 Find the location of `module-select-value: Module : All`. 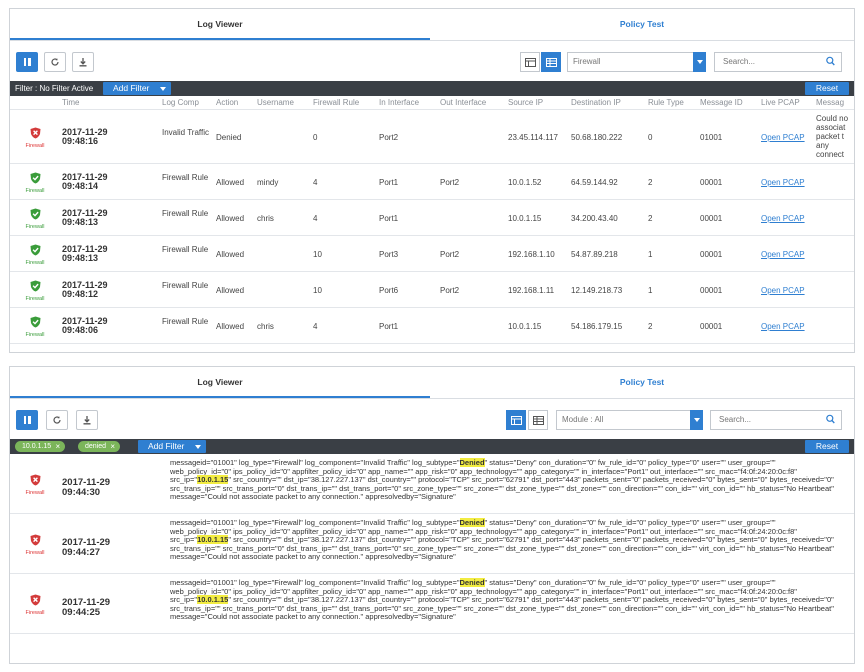

module-select-value: Module : All is located at coordinates (583, 419).